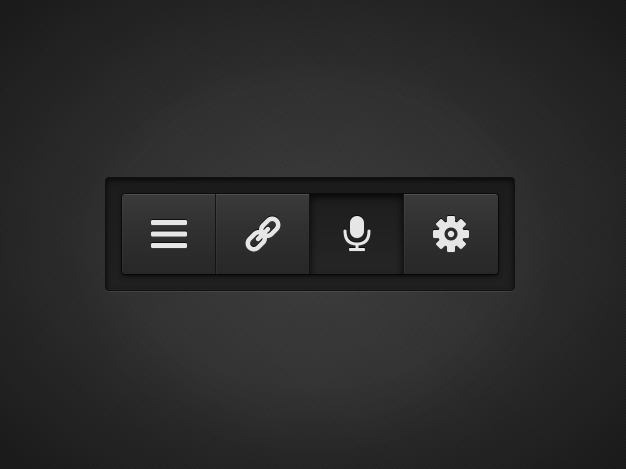 This screenshot has width=626, height=469. I want to click on link-button, so click(263, 234).